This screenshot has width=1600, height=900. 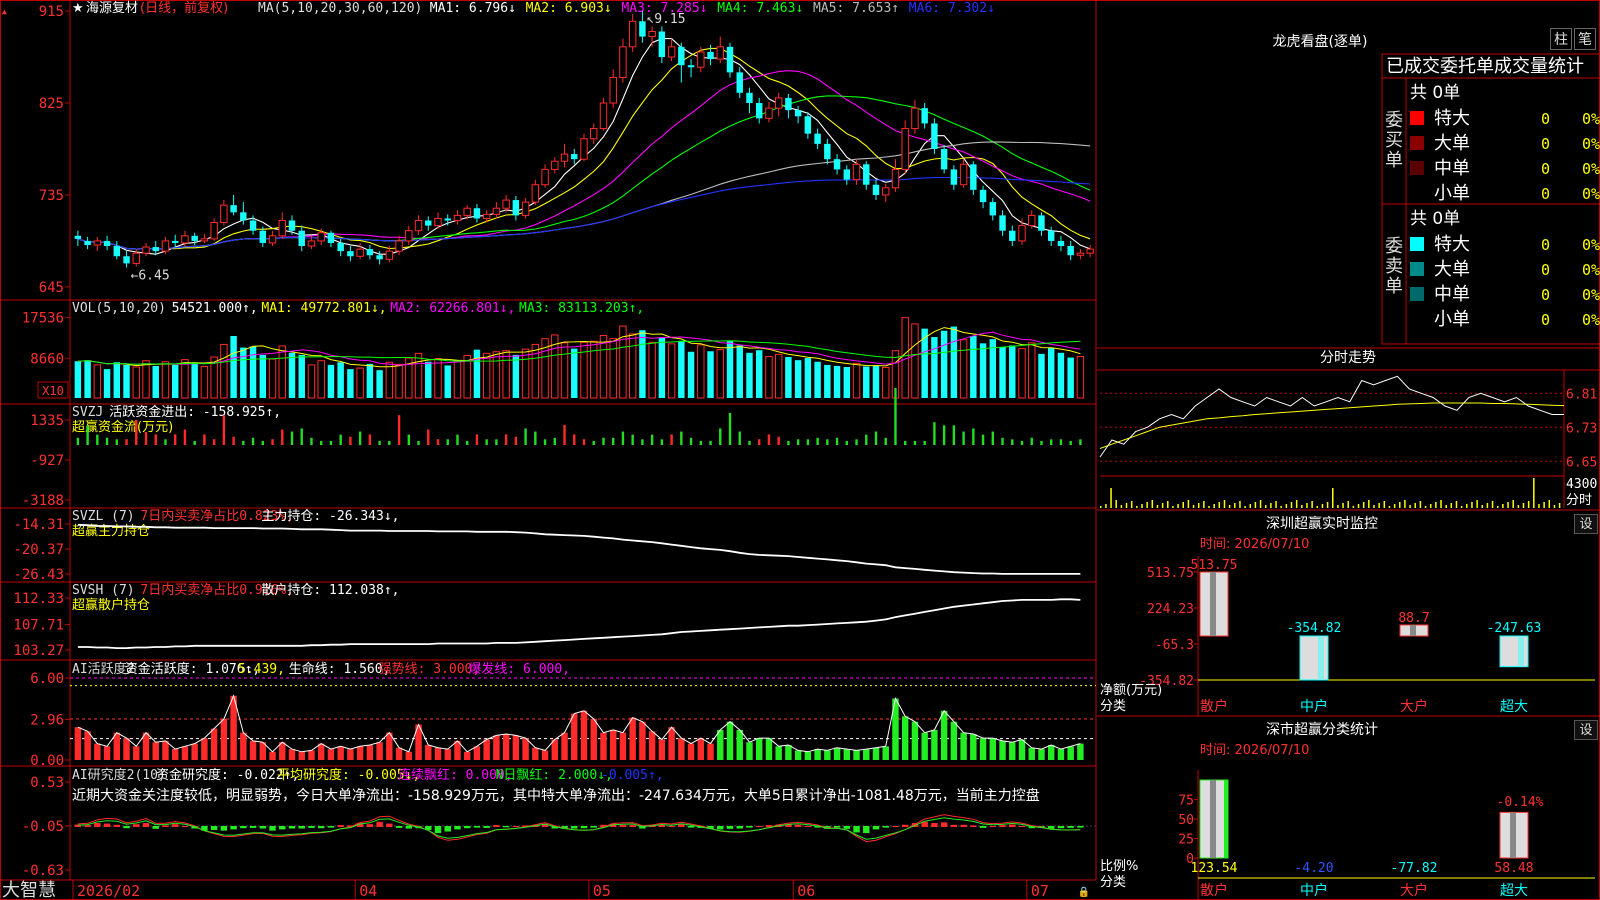 What do you see at coordinates (632, 775) in the screenshot?
I see `research-value: -0.005↑,` at bounding box center [632, 775].